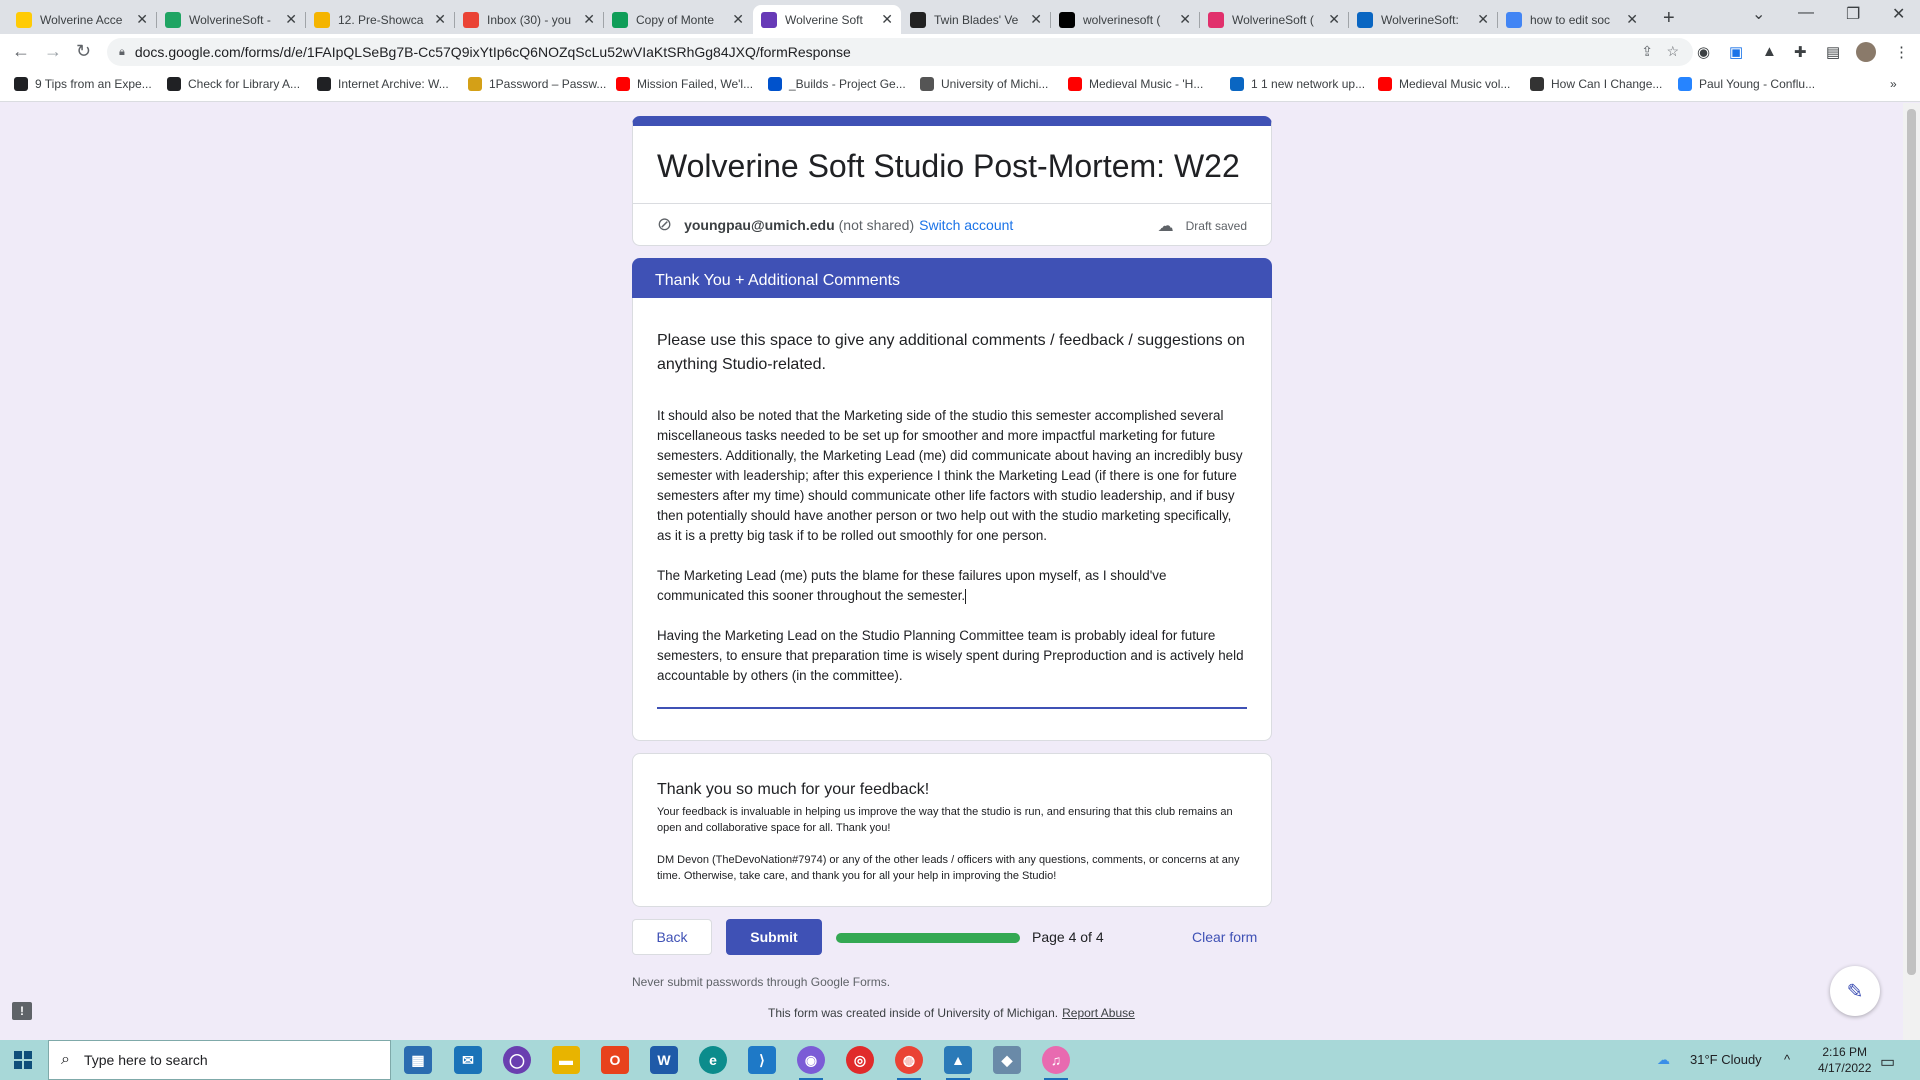 This screenshot has height=1080, width=1920. What do you see at coordinates (824, 19) in the screenshot?
I see `tab-title: Wolverine Soft` at bounding box center [824, 19].